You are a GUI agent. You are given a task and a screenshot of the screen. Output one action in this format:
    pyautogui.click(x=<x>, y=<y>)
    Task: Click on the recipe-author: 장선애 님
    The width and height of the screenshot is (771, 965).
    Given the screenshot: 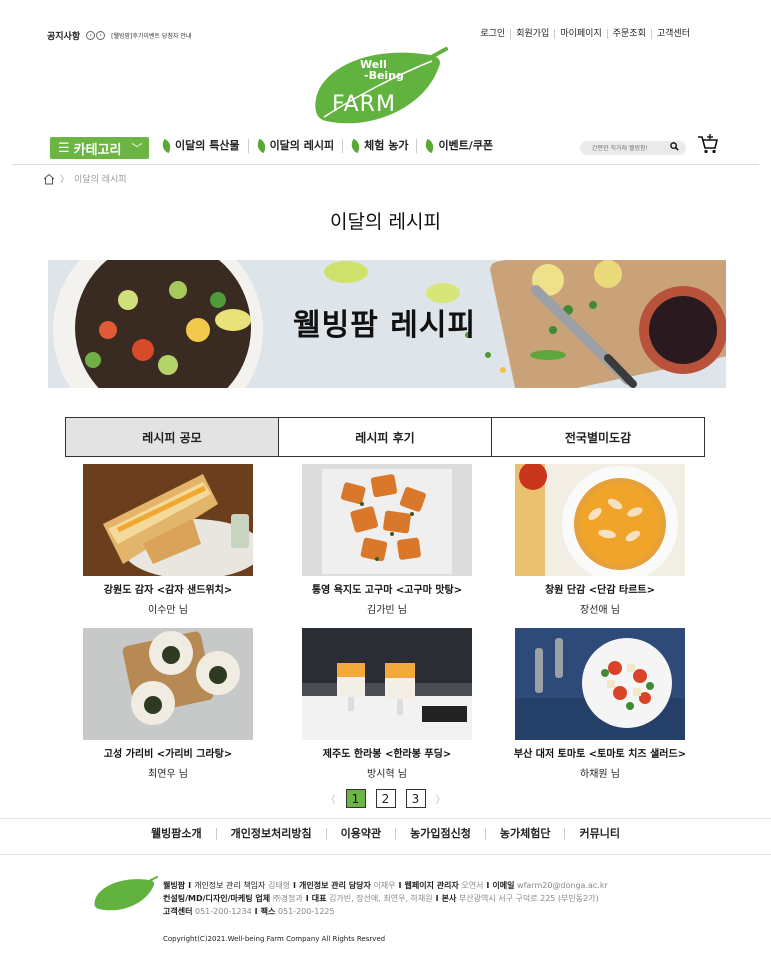 What is the action you would take?
    pyautogui.click(x=600, y=610)
    